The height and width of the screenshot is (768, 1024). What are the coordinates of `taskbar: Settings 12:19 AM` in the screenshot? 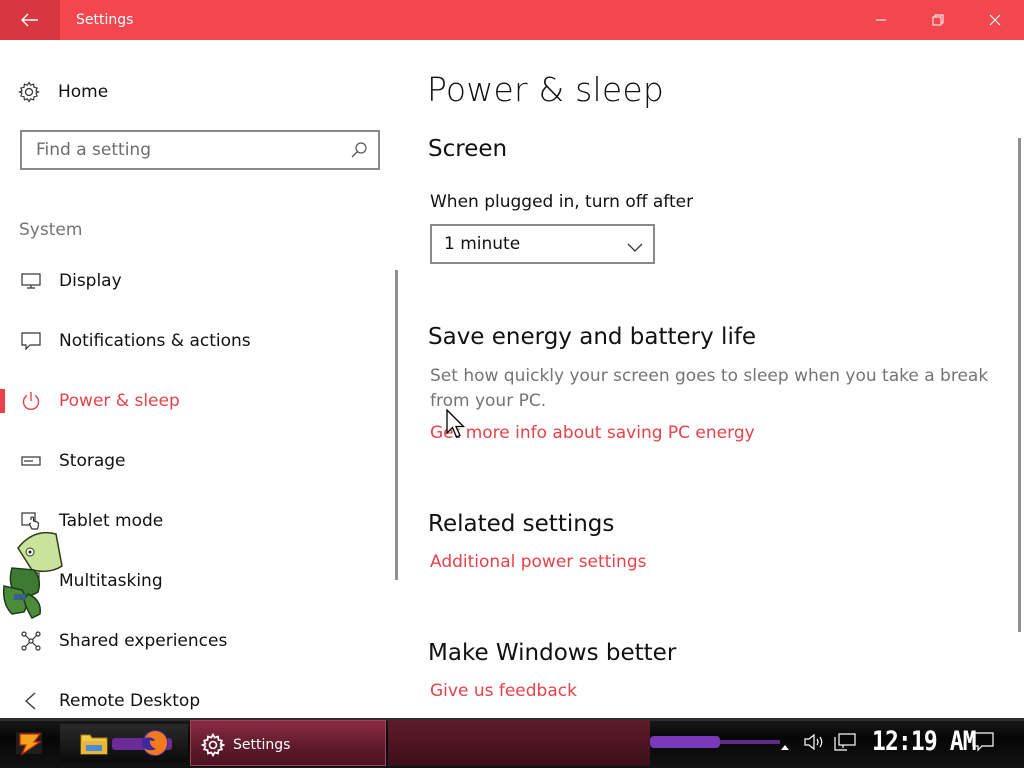 It's located at (512, 743).